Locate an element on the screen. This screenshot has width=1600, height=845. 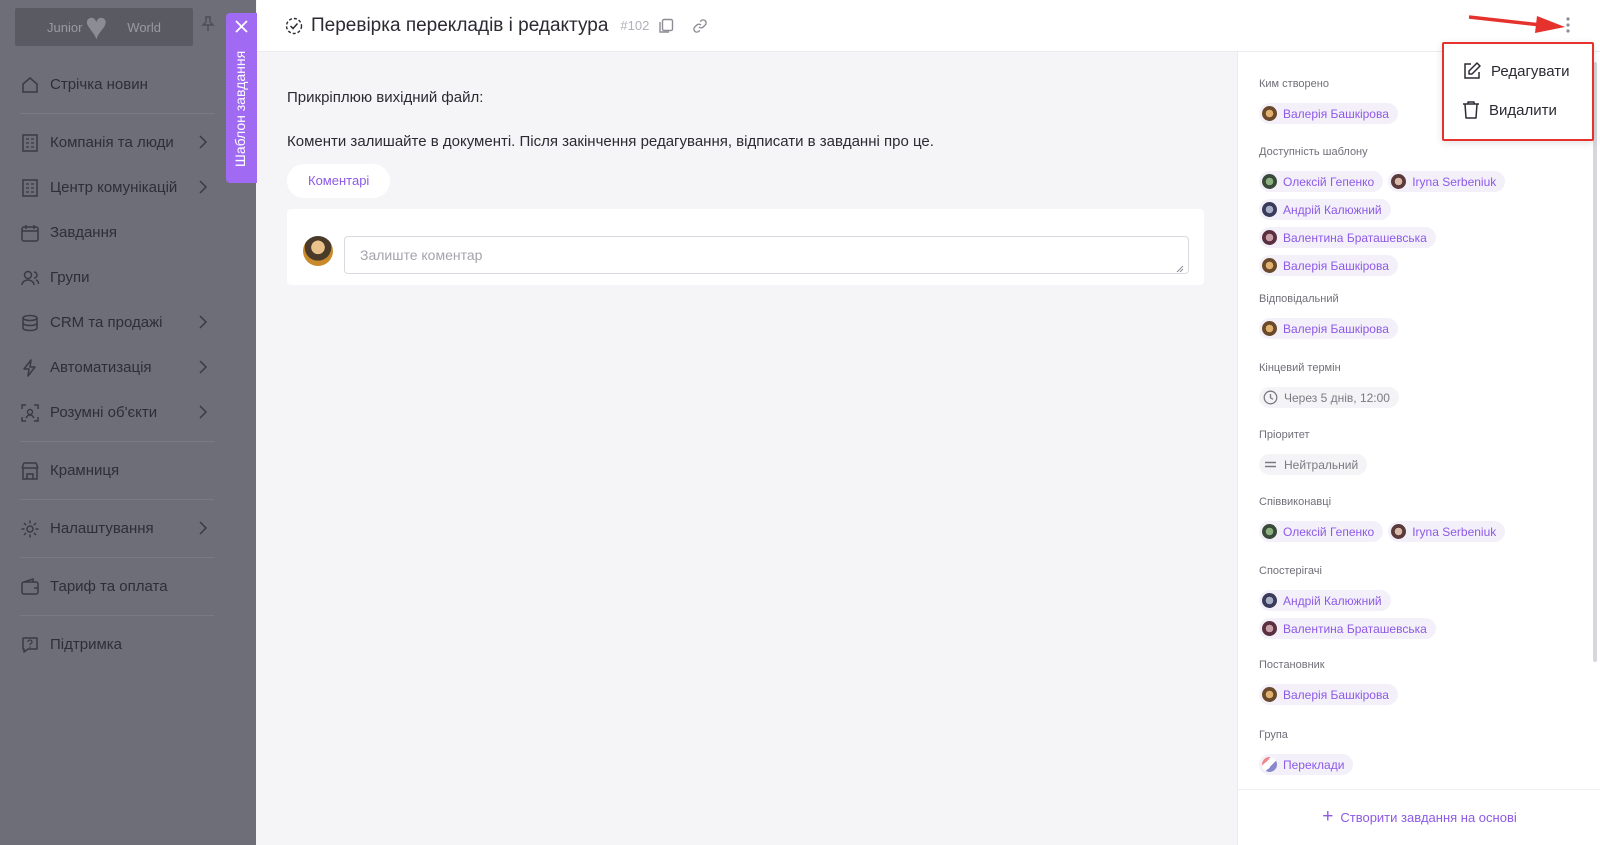
menu-item-edit: Редагувати is located at coordinates (1516, 71).